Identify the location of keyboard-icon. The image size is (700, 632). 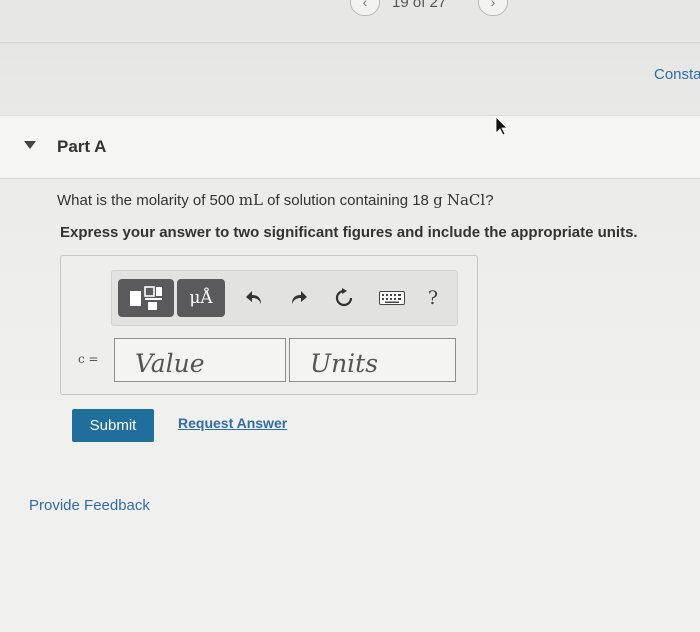
(392, 298).